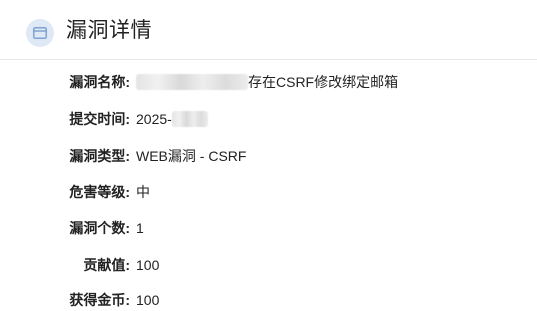 This screenshot has height=311, width=537. Describe the element at coordinates (323, 82) in the screenshot. I see `vuln-name-text: 存在CSRF修改绑定邮箱` at that location.